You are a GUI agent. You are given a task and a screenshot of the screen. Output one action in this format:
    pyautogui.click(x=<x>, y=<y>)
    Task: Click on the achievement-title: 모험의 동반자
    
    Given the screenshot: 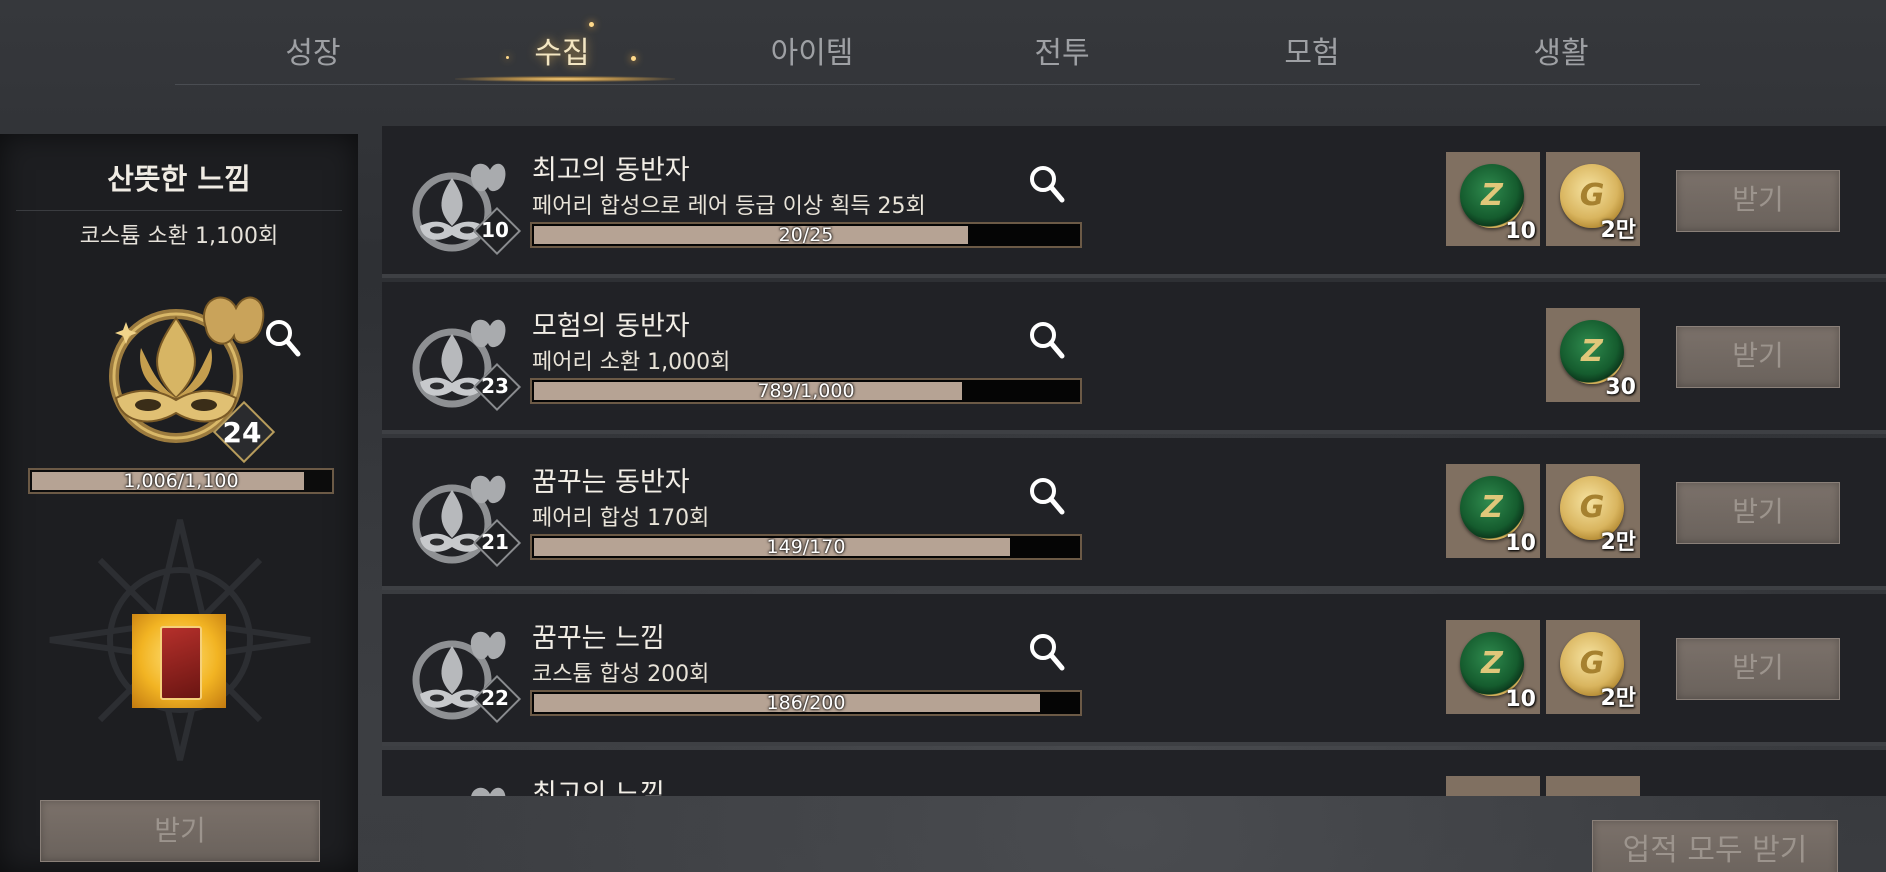 What is the action you would take?
    pyautogui.click(x=611, y=326)
    